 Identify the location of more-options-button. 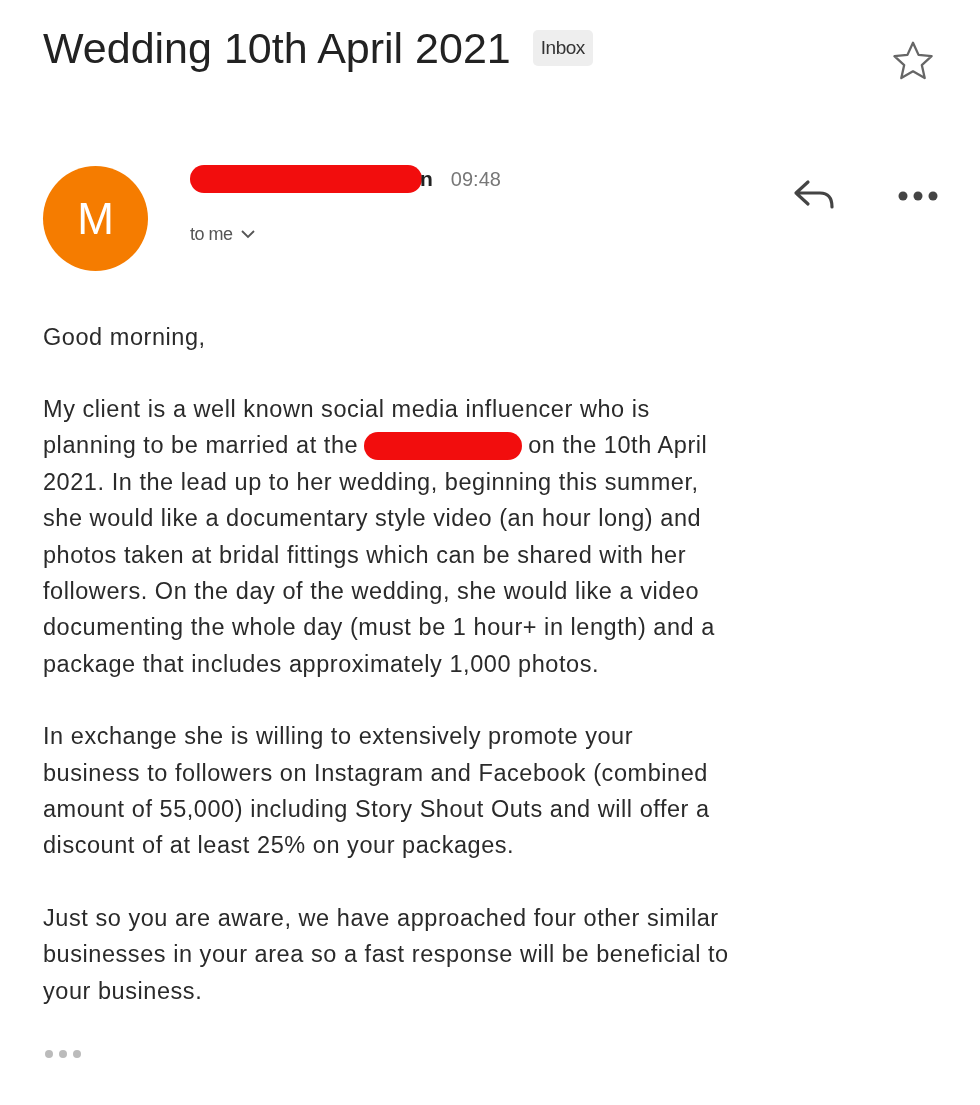
(918, 196).